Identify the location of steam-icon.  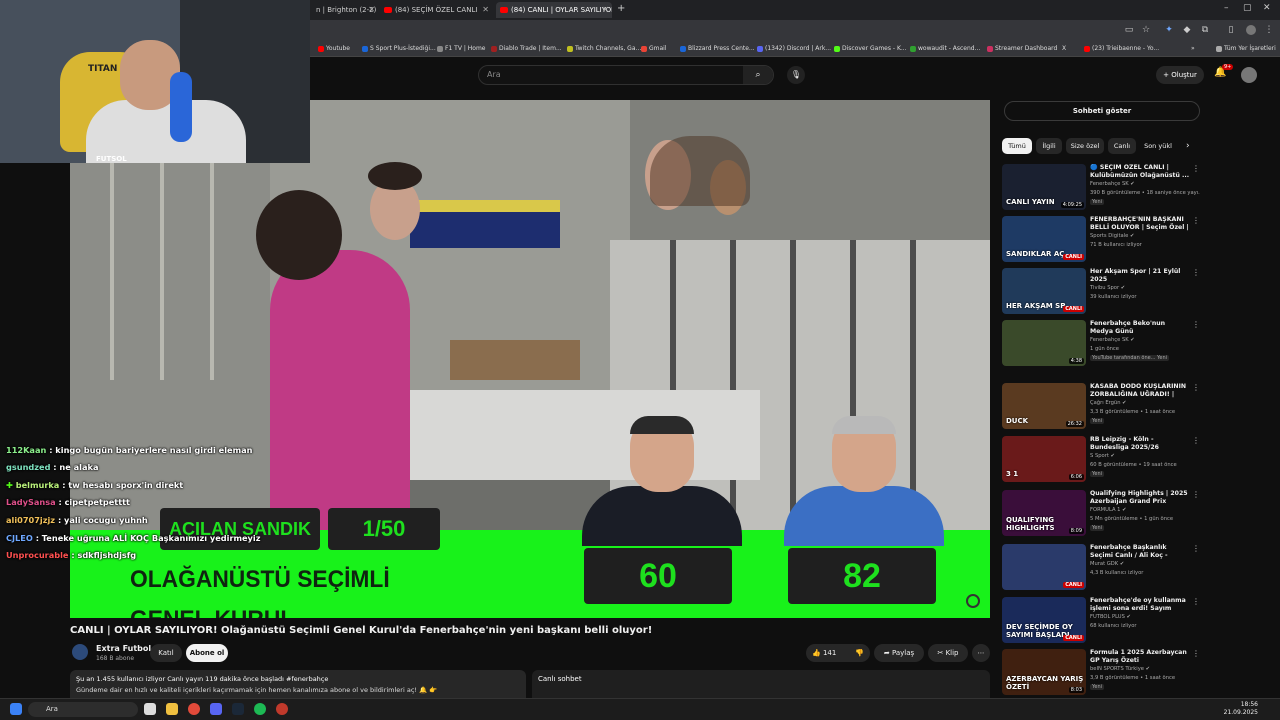
(238, 709).